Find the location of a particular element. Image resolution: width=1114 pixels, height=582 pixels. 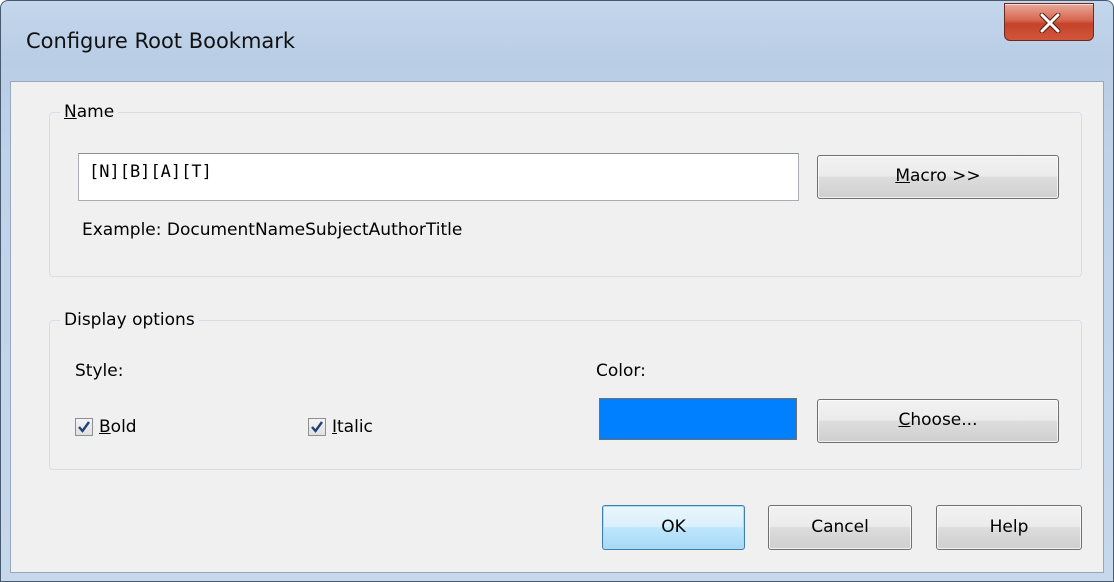

cancel-button-label: Cancel is located at coordinates (840, 527).